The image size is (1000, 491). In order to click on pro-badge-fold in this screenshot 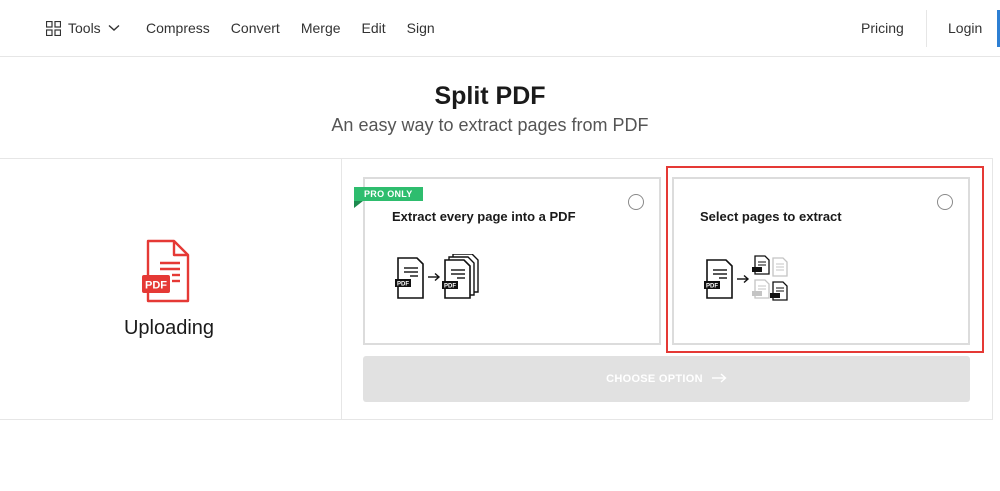, I will do `click(358, 204)`.